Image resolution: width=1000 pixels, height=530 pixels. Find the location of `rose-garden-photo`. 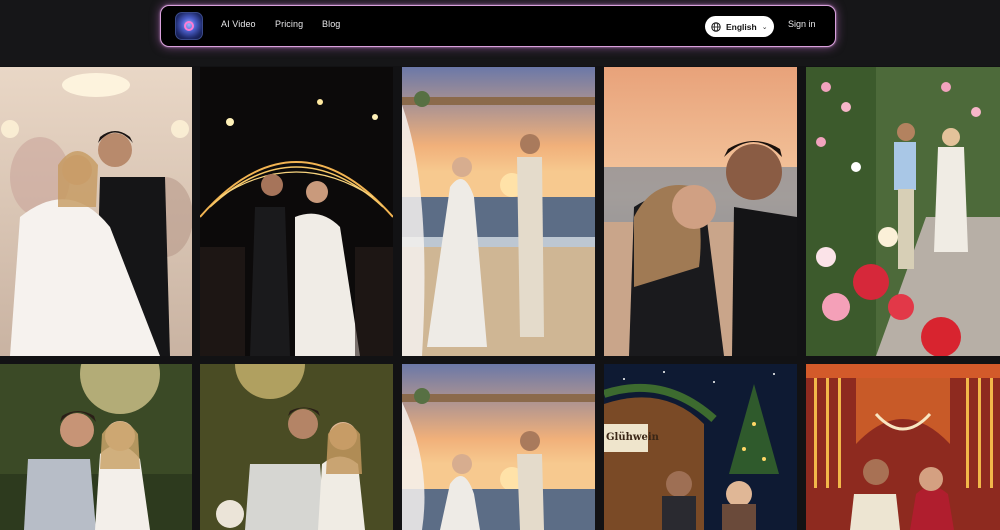

rose-garden-photo is located at coordinates (903, 211).